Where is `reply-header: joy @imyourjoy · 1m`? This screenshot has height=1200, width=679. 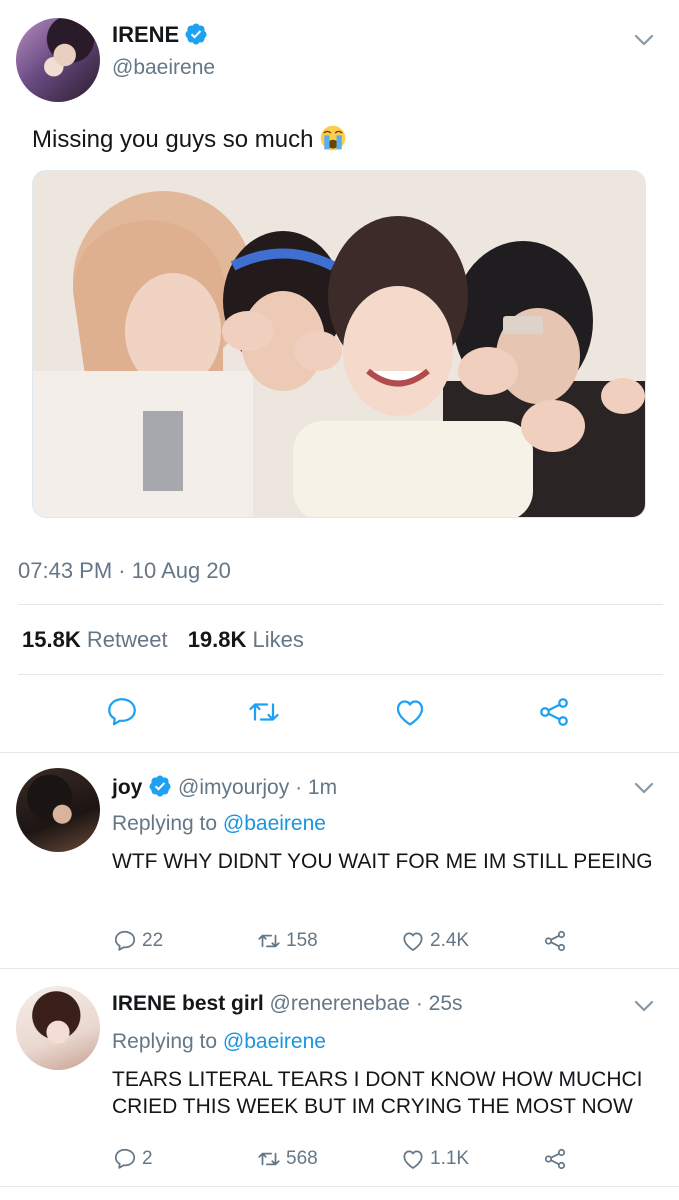 reply-header: joy @imyourjoy · 1m is located at coordinates (224, 787).